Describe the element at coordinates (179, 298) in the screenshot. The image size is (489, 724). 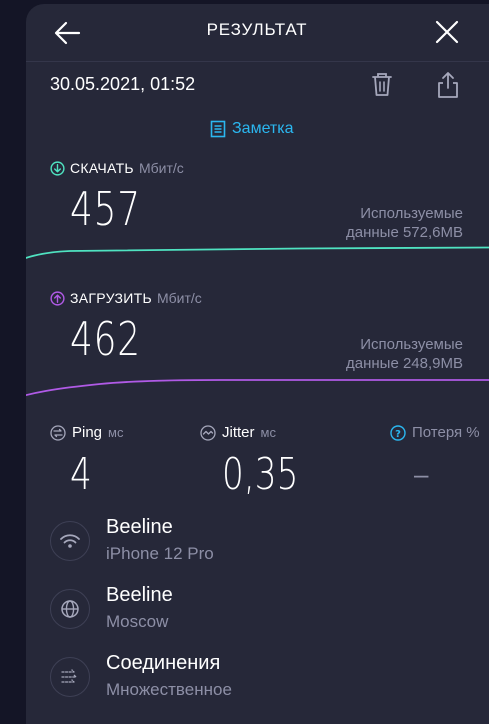
I see `upload-unit: Мбит/с` at that location.